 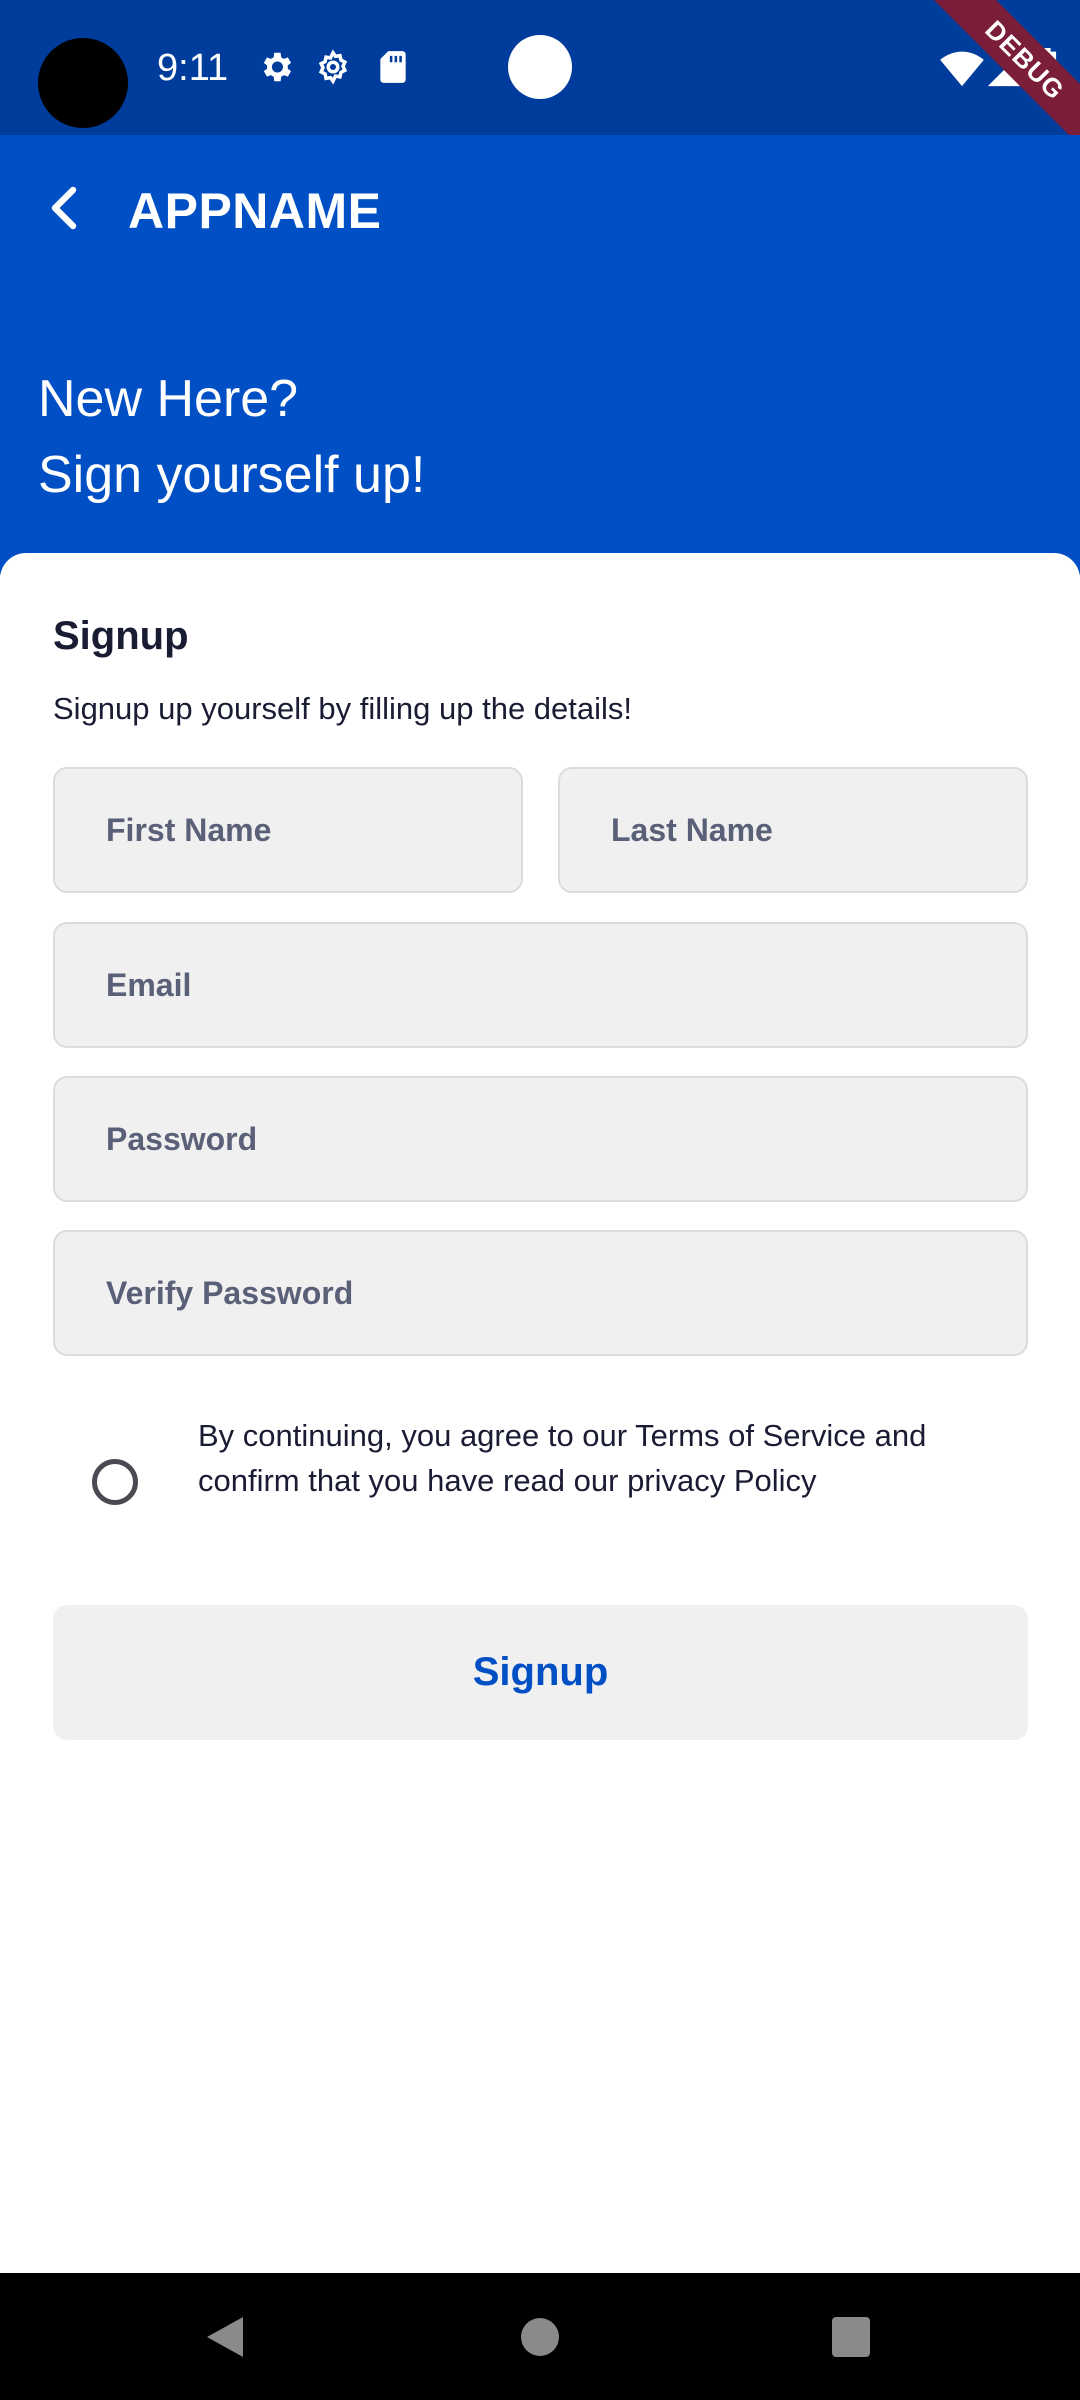 What do you see at coordinates (566, 1293) in the screenshot?
I see `verify-password-input` at bounding box center [566, 1293].